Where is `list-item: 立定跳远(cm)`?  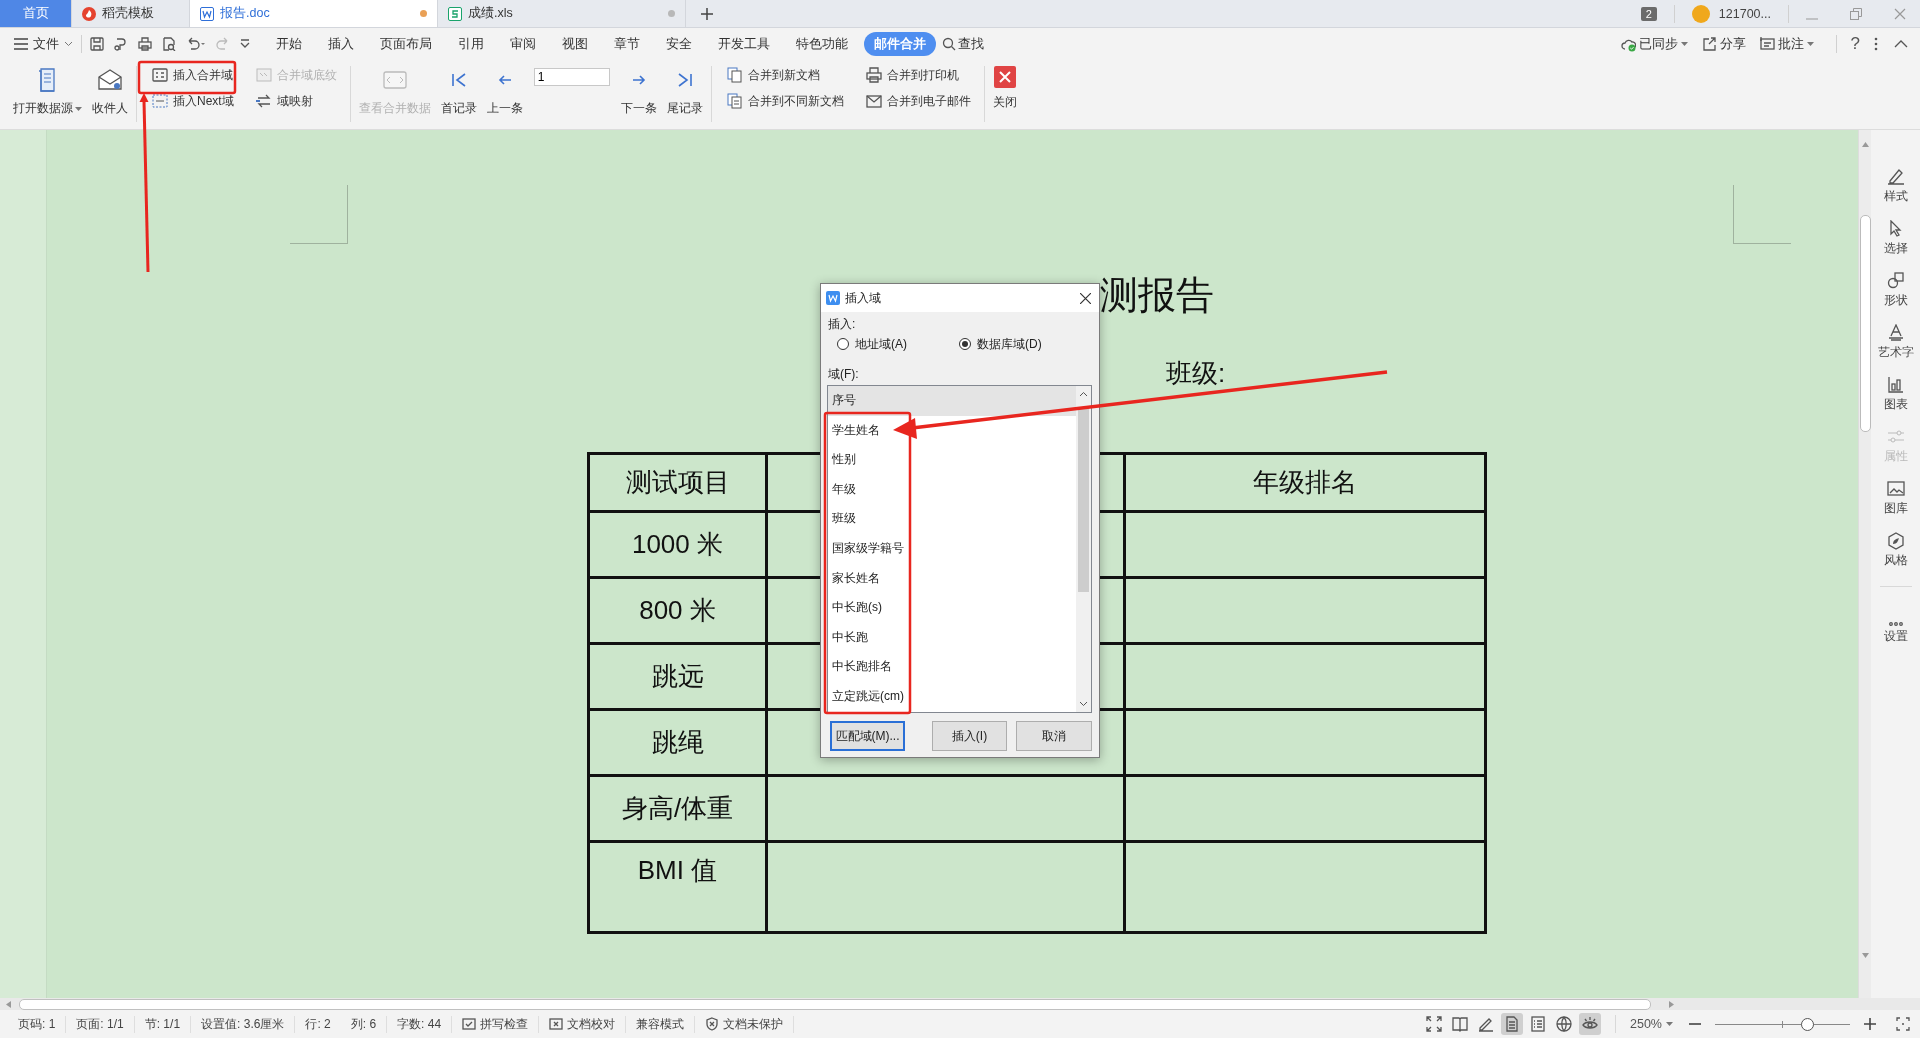
list-item: 立定跳远(cm) is located at coordinates (952, 696).